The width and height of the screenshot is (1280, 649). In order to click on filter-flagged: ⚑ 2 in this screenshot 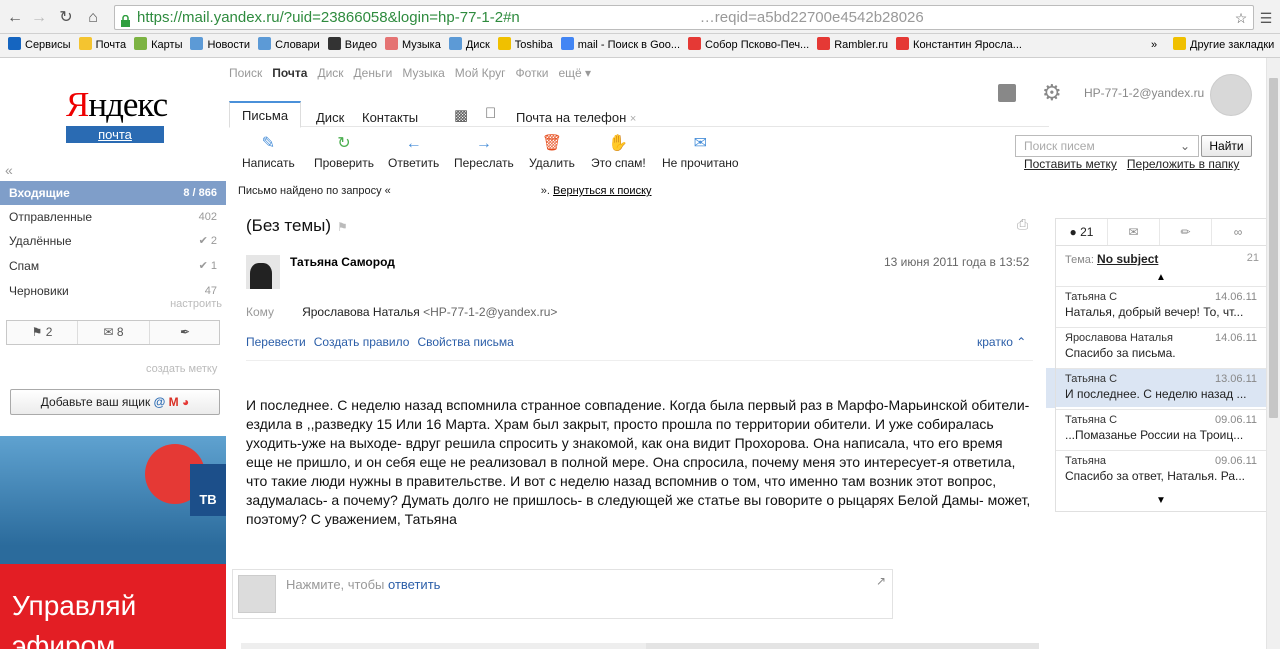, I will do `click(42, 332)`.